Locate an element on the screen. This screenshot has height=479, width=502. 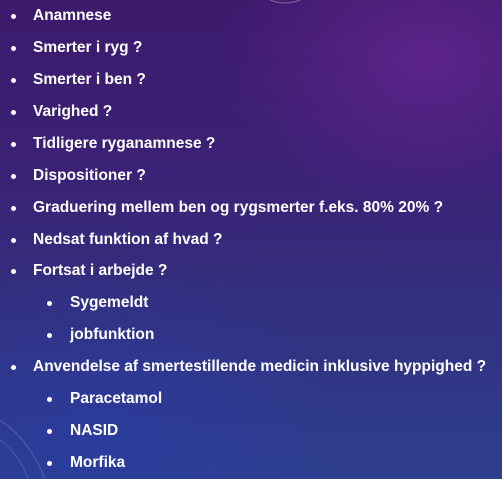
bullet-item: Fortsat i arbejde ? is located at coordinates (89, 271).